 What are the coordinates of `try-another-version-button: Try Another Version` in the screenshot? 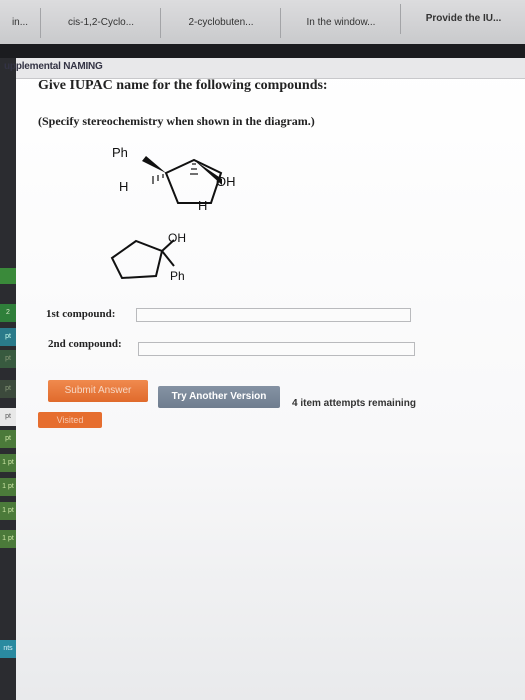 It's located at (219, 397).